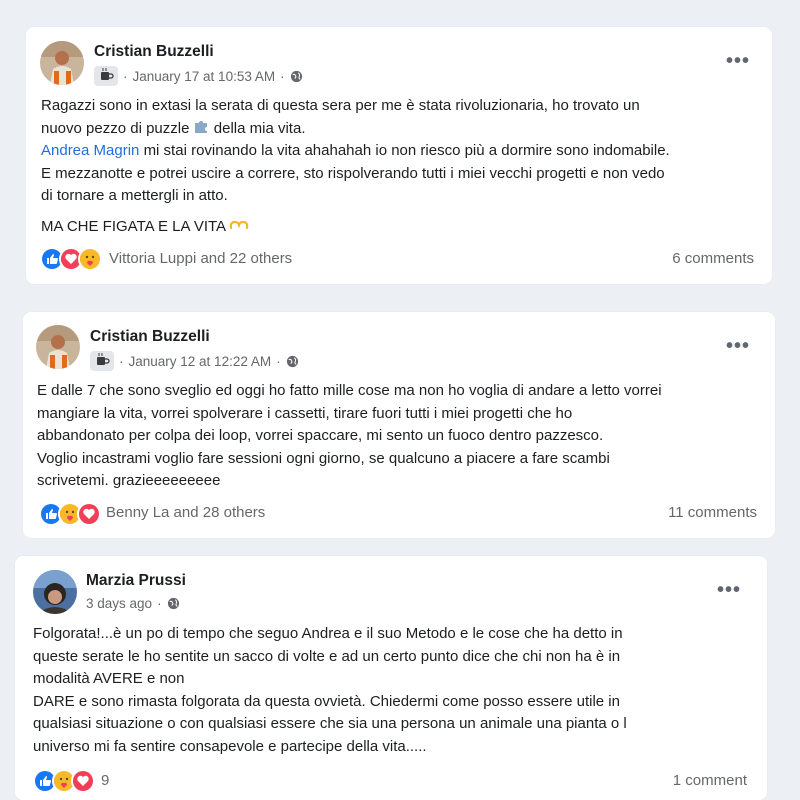 This screenshot has height=800, width=800. What do you see at coordinates (129, 480) in the screenshot?
I see `post-line: scrivetemi. grazieeeeeeeee` at bounding box center [129, 480].